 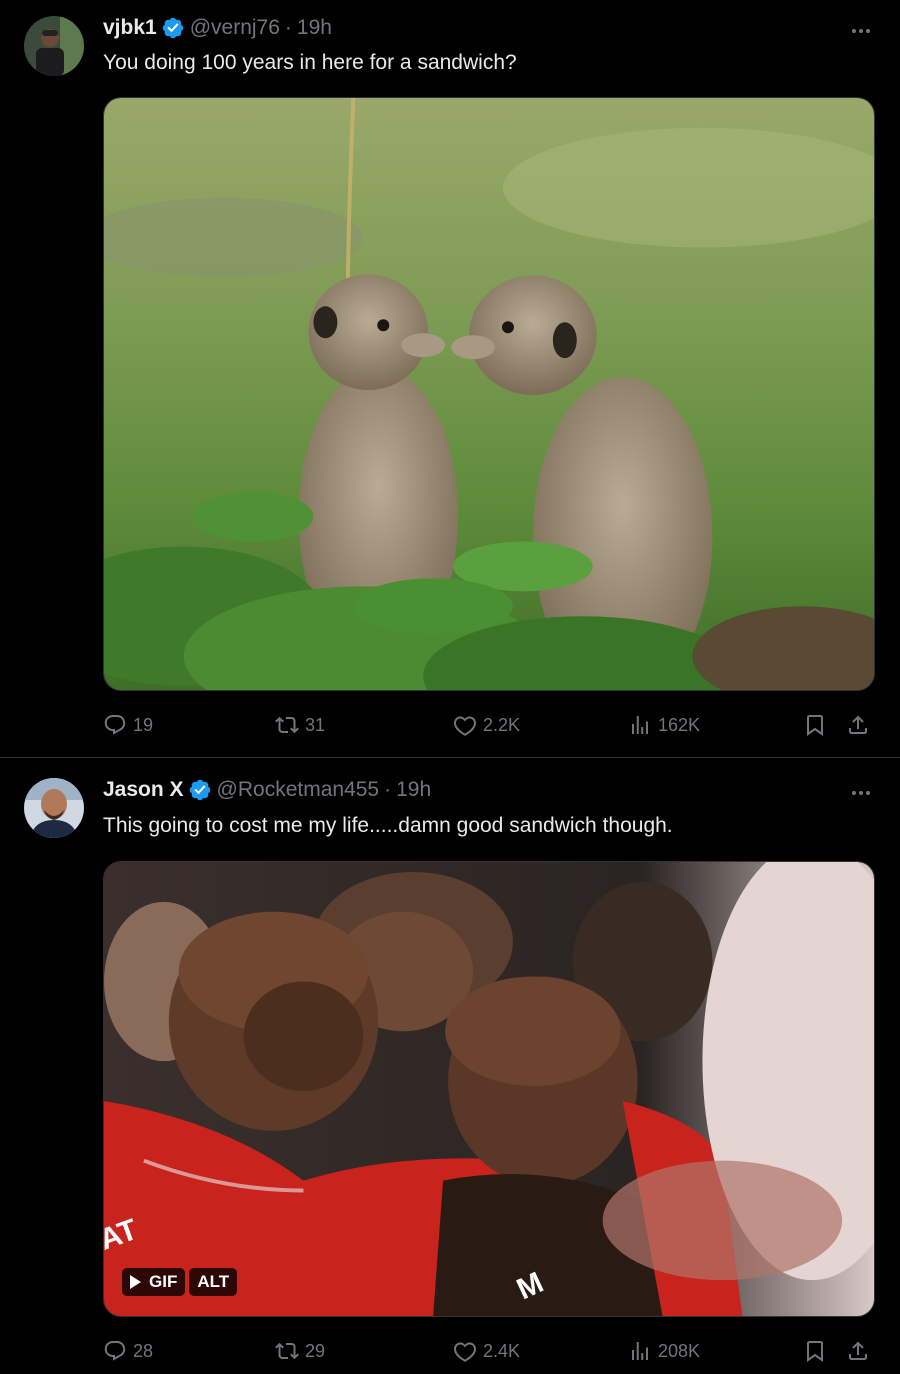 What do you see at coordinates (143, 1350) in the screenshot?
I see `reply-count: 28` at bounding box center [143, 1350].